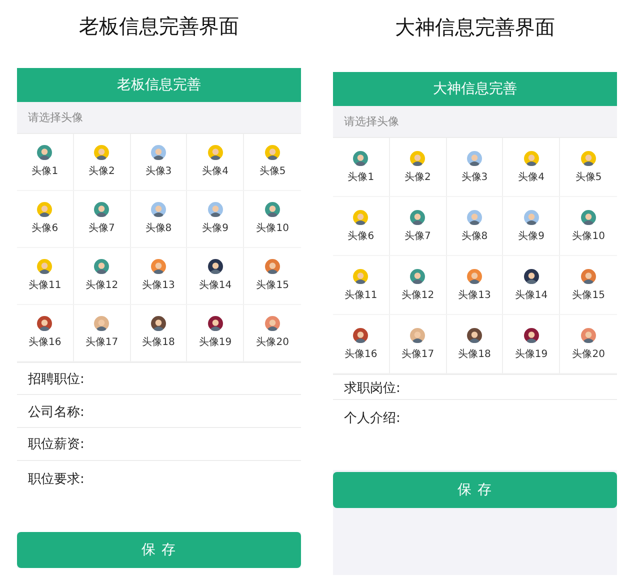 The image size is (632, 586). I want to click on input-field: 招聘职位:, so click(159, 379).